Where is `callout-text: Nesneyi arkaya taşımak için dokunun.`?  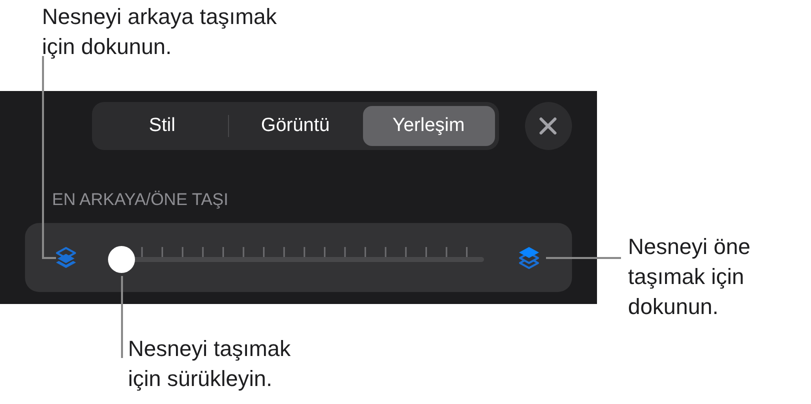 callout-text: Nesneyi arkaya taşımak için dokunun. is located at coordinates (159, 32).